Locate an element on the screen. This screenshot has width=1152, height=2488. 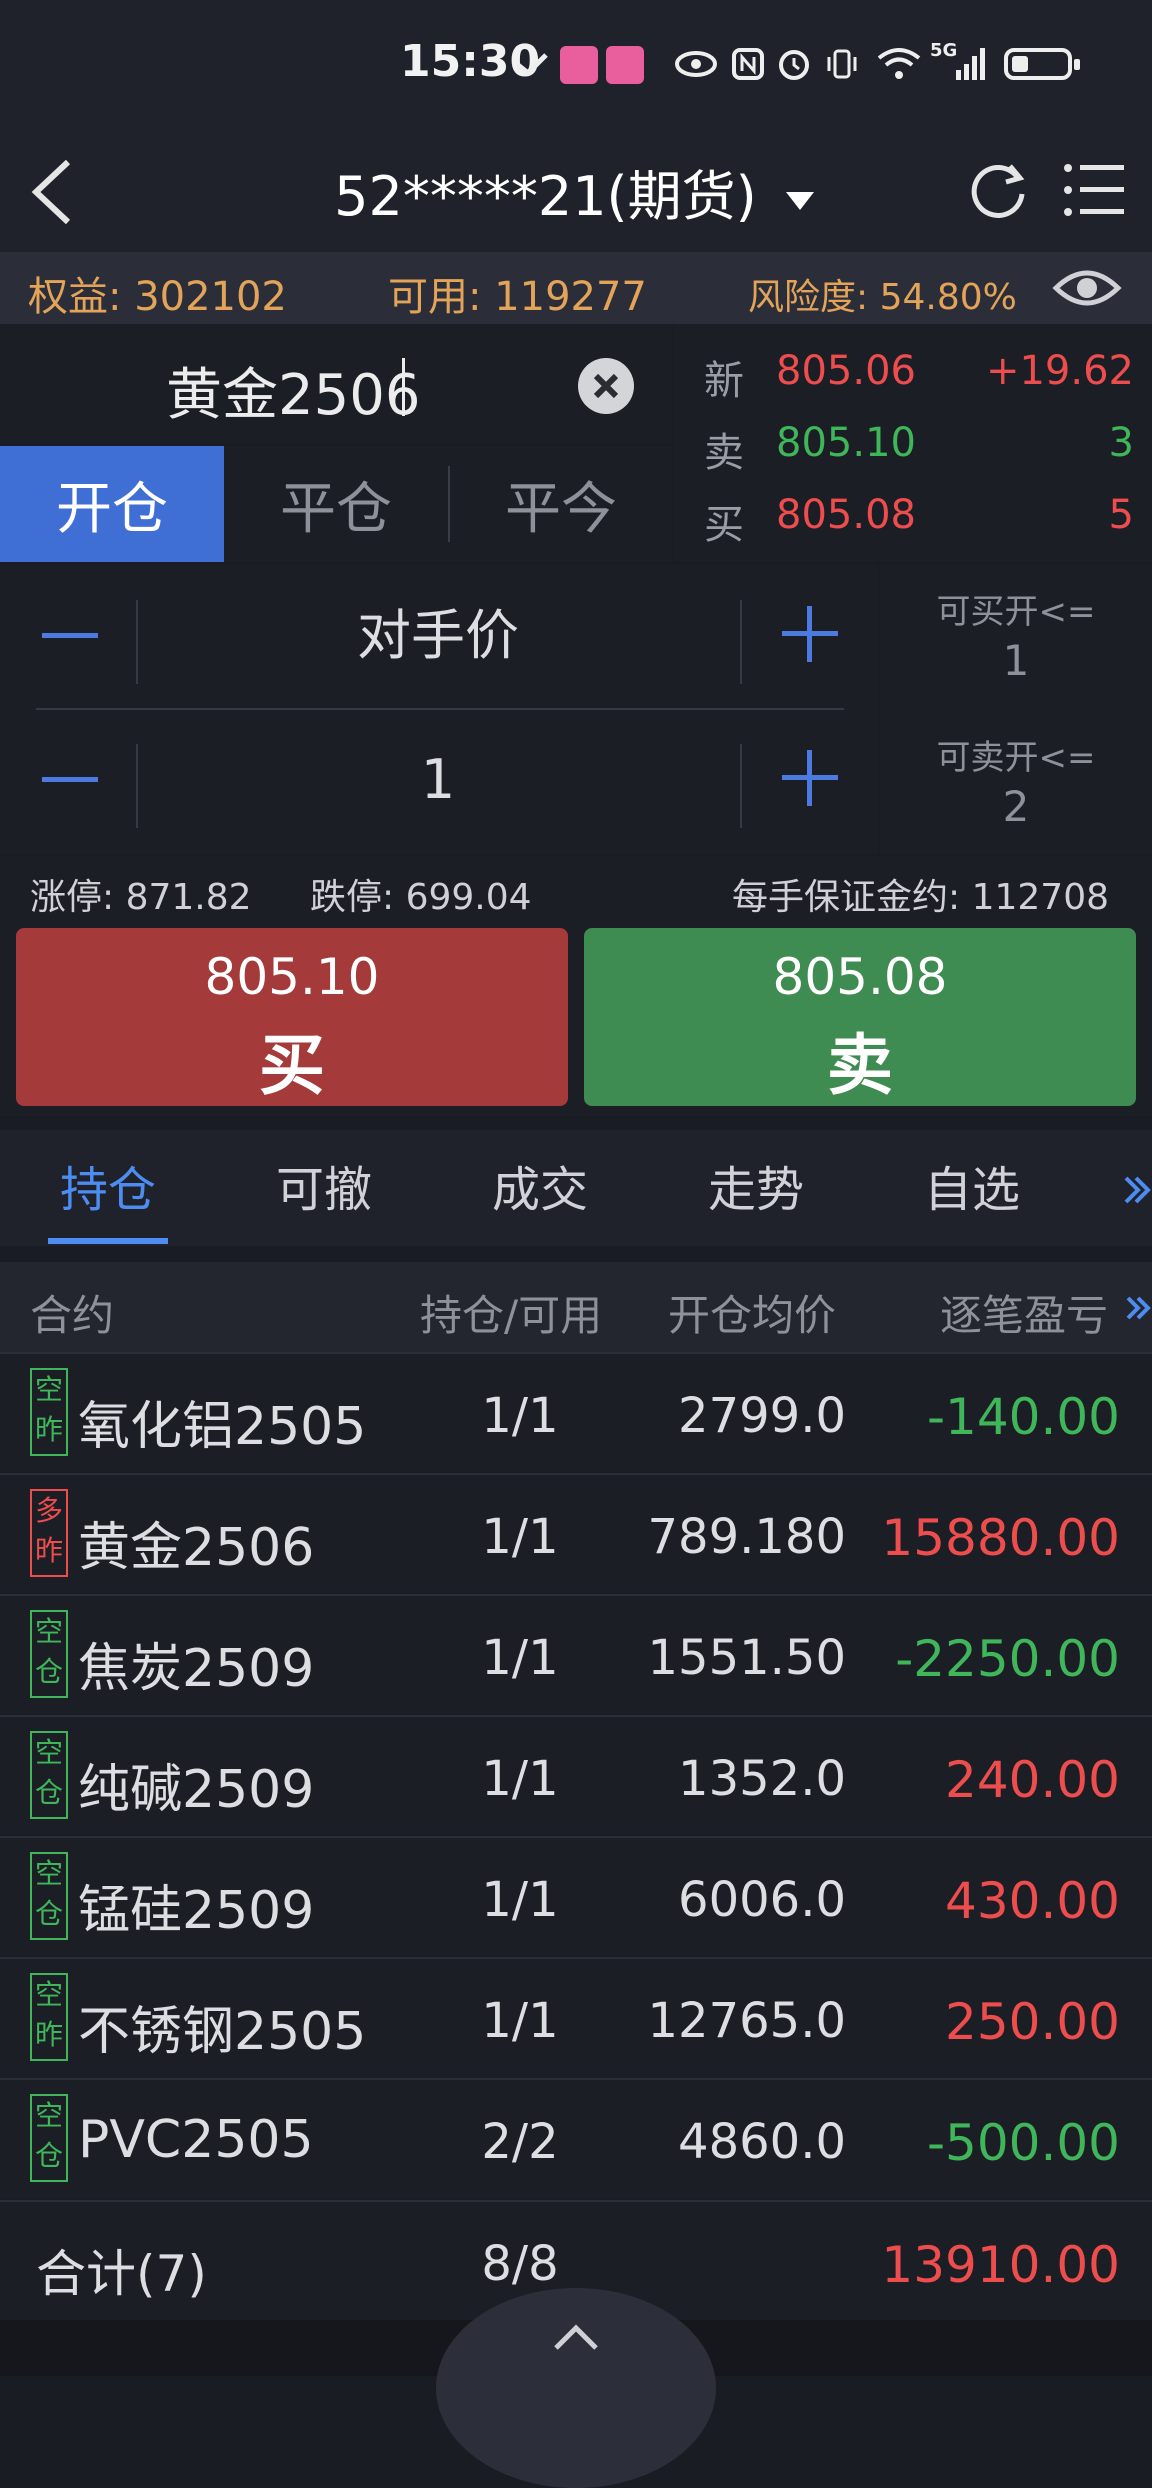
buy-open-value: 1 is located at coordinates (1016, 660).